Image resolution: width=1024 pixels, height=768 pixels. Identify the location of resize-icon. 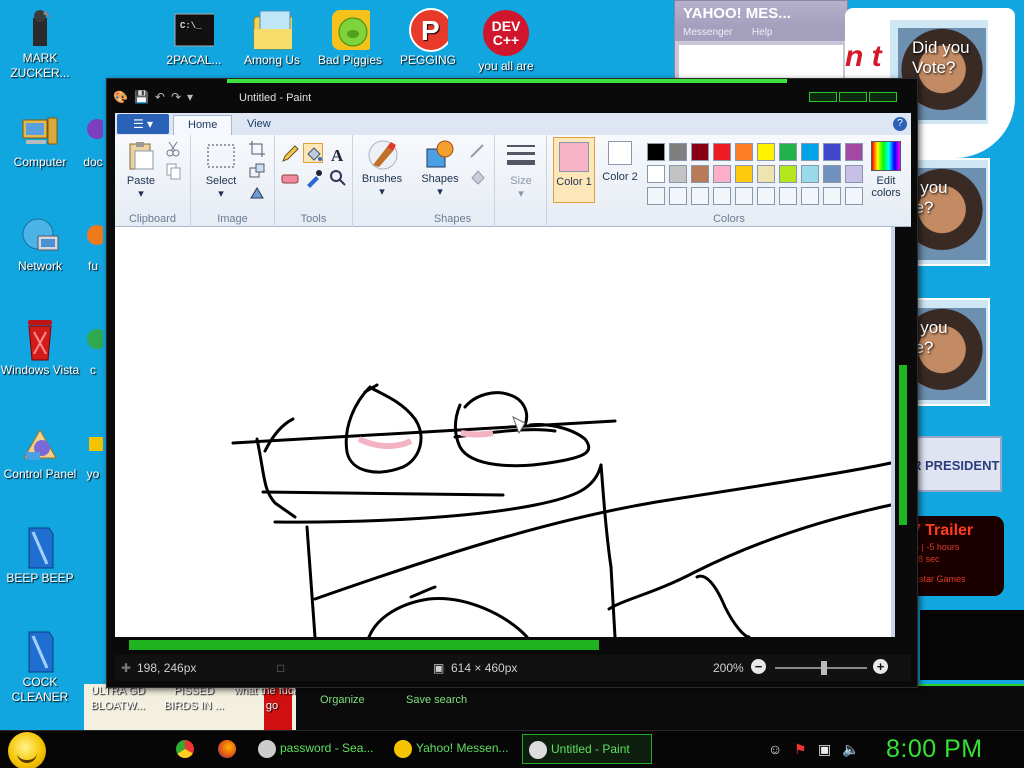
(257, 171).